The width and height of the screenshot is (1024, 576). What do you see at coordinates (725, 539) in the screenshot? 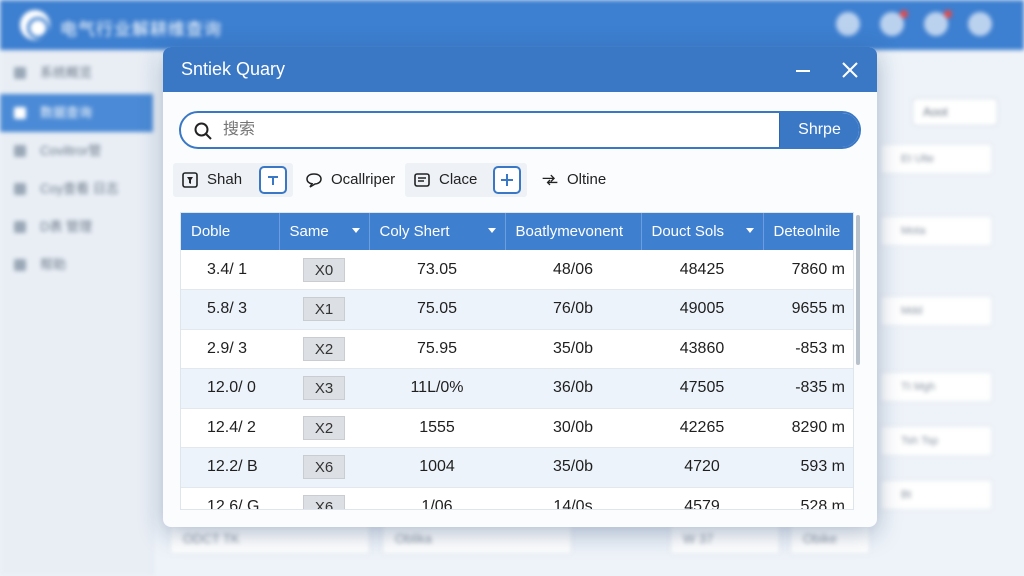
I see `background-cell: W 37` at bounding box center [725, 539].